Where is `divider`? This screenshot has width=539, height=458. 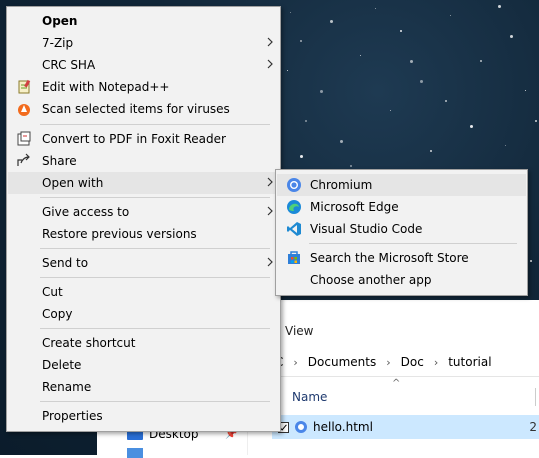
divider is located at coordinates (405, 376).